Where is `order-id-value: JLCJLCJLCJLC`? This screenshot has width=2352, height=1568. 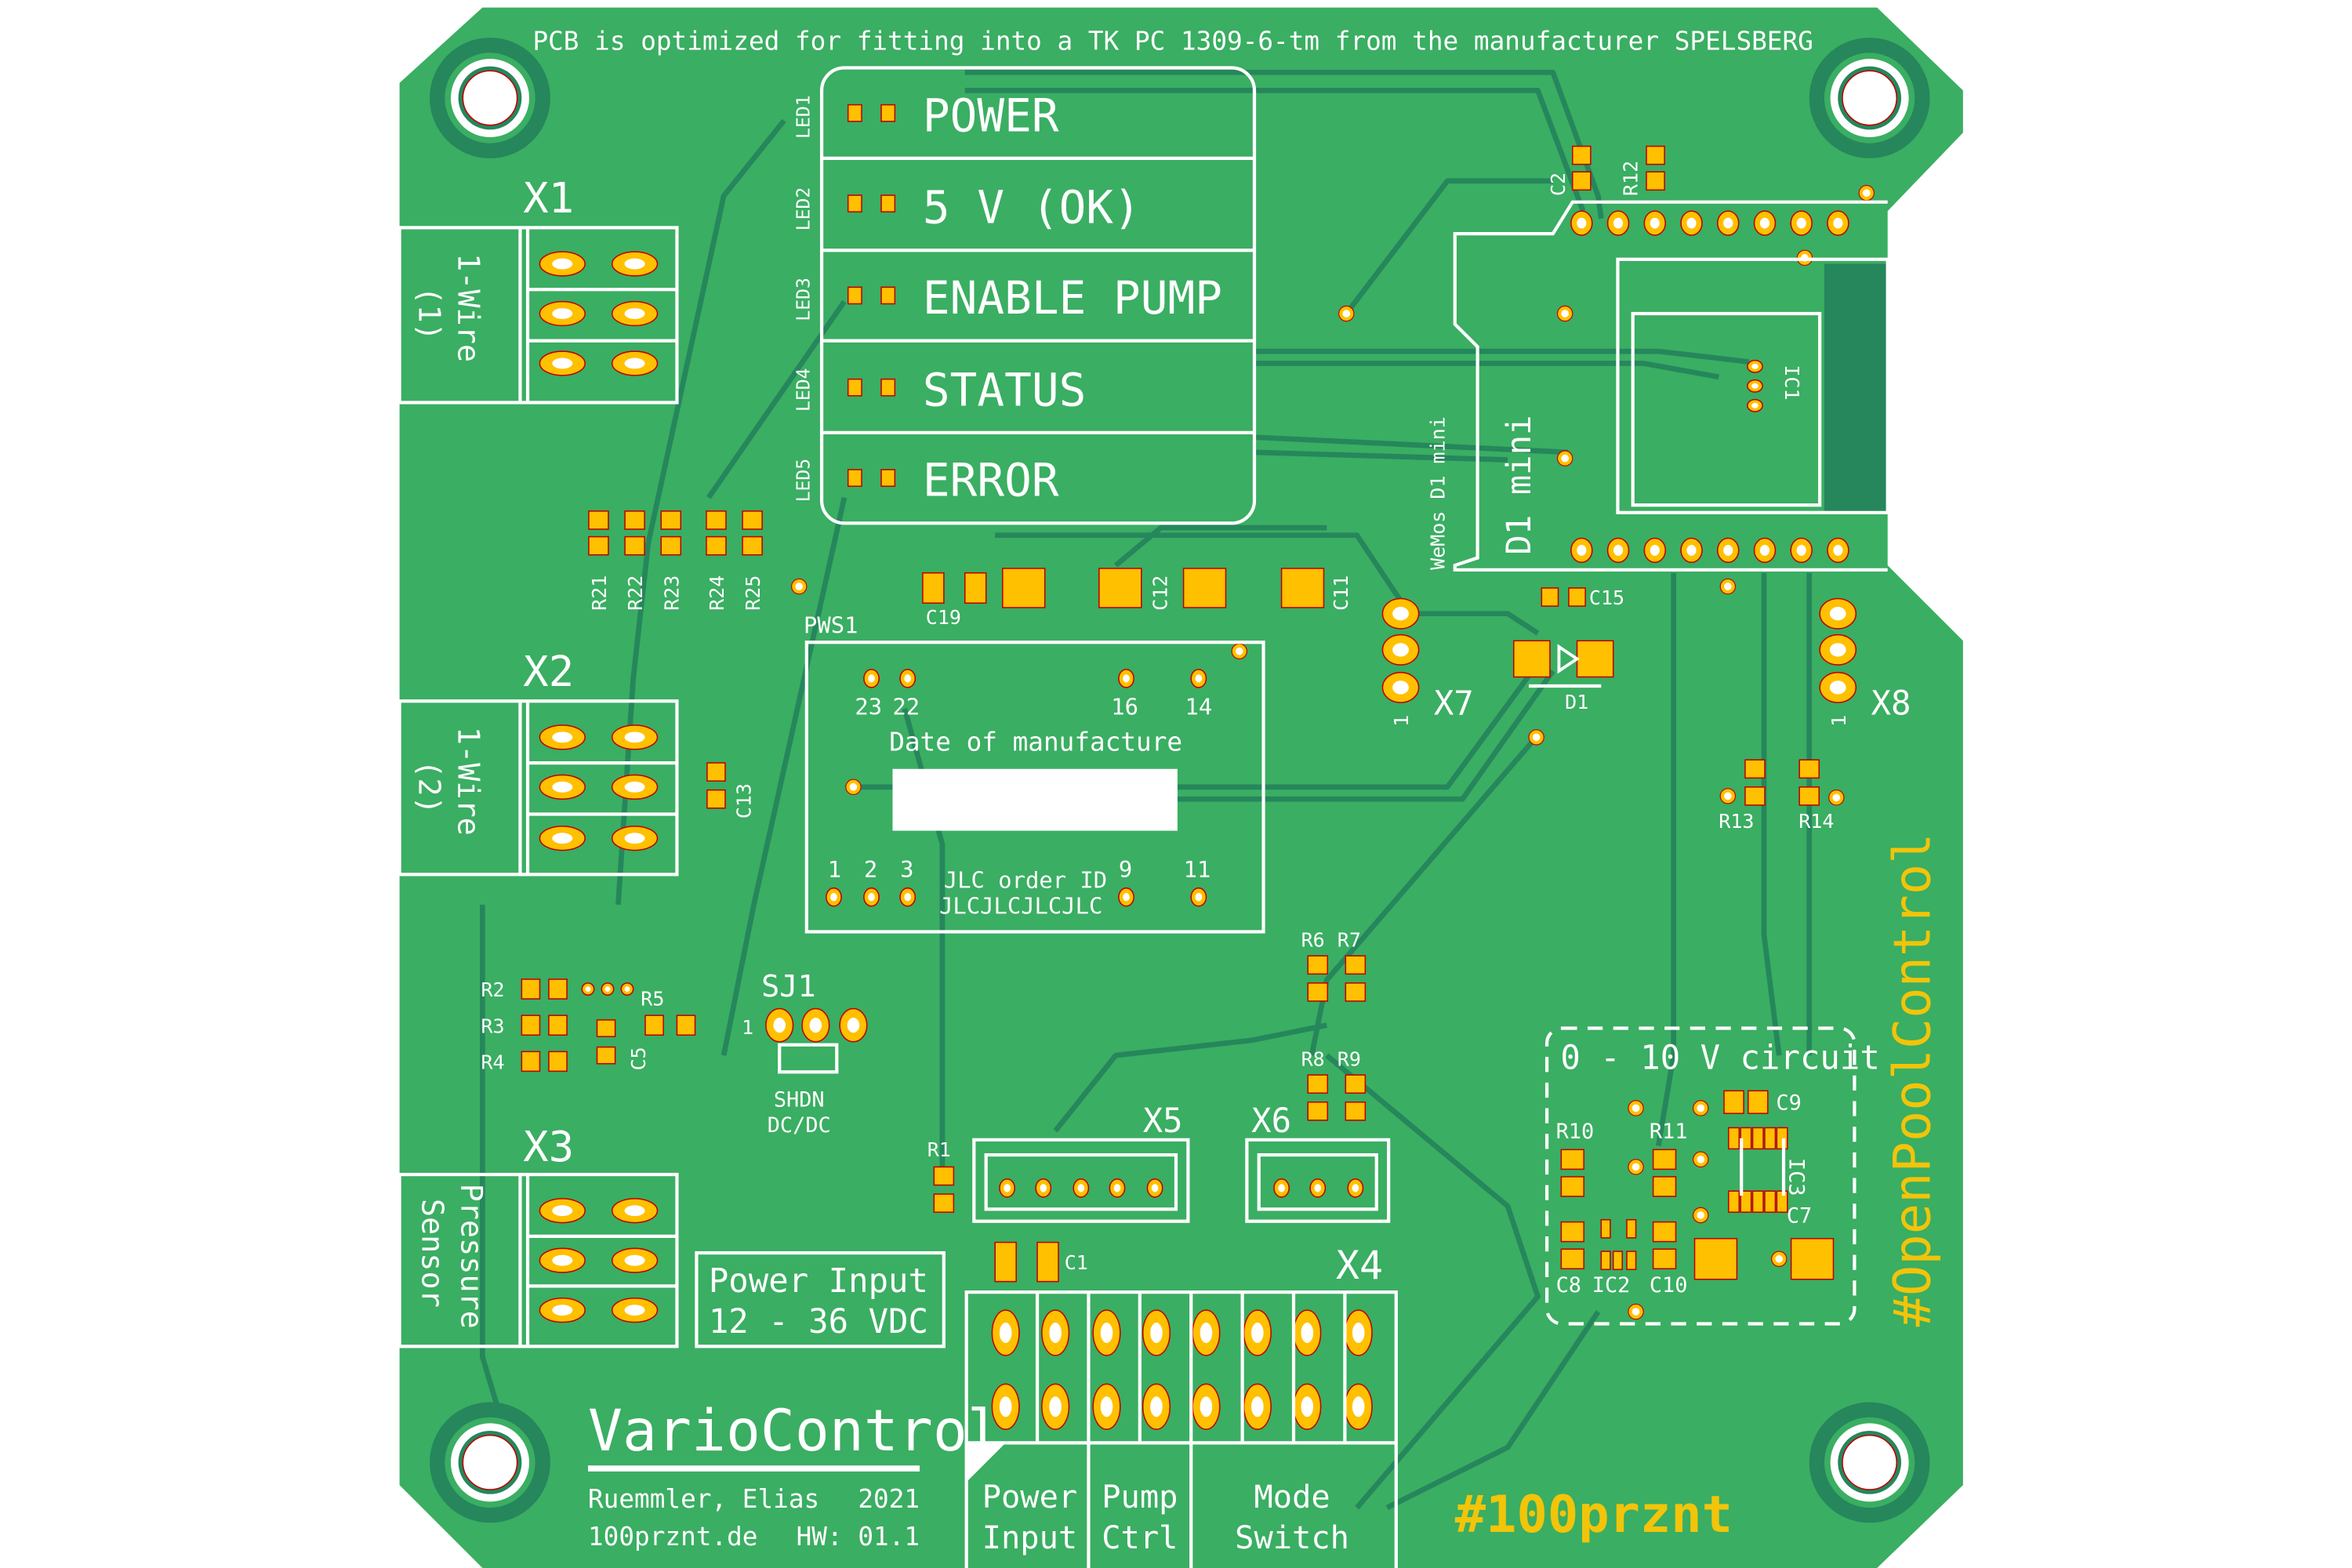
order-id-value: JLCJLCJLCJLC is located at coordinates (1020, 905).